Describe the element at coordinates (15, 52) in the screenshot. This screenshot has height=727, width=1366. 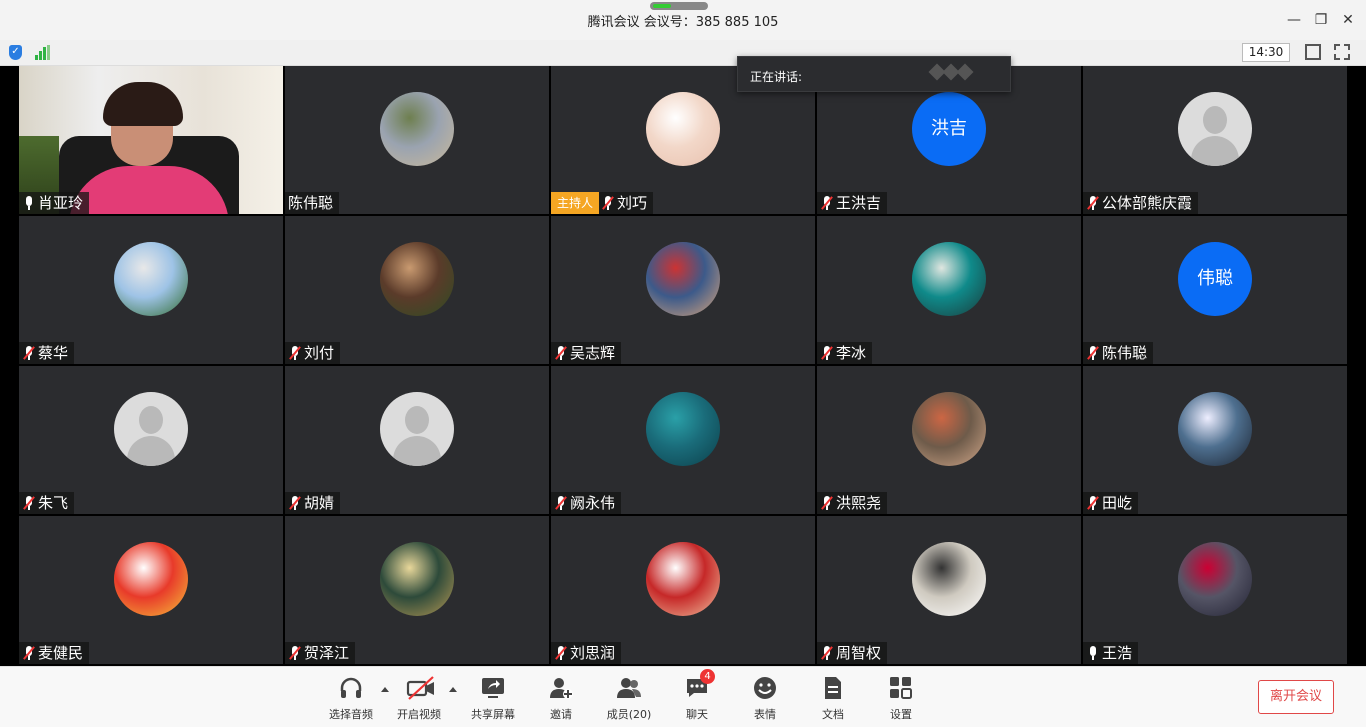
I see `security-shield-icon: ✓` at that location.